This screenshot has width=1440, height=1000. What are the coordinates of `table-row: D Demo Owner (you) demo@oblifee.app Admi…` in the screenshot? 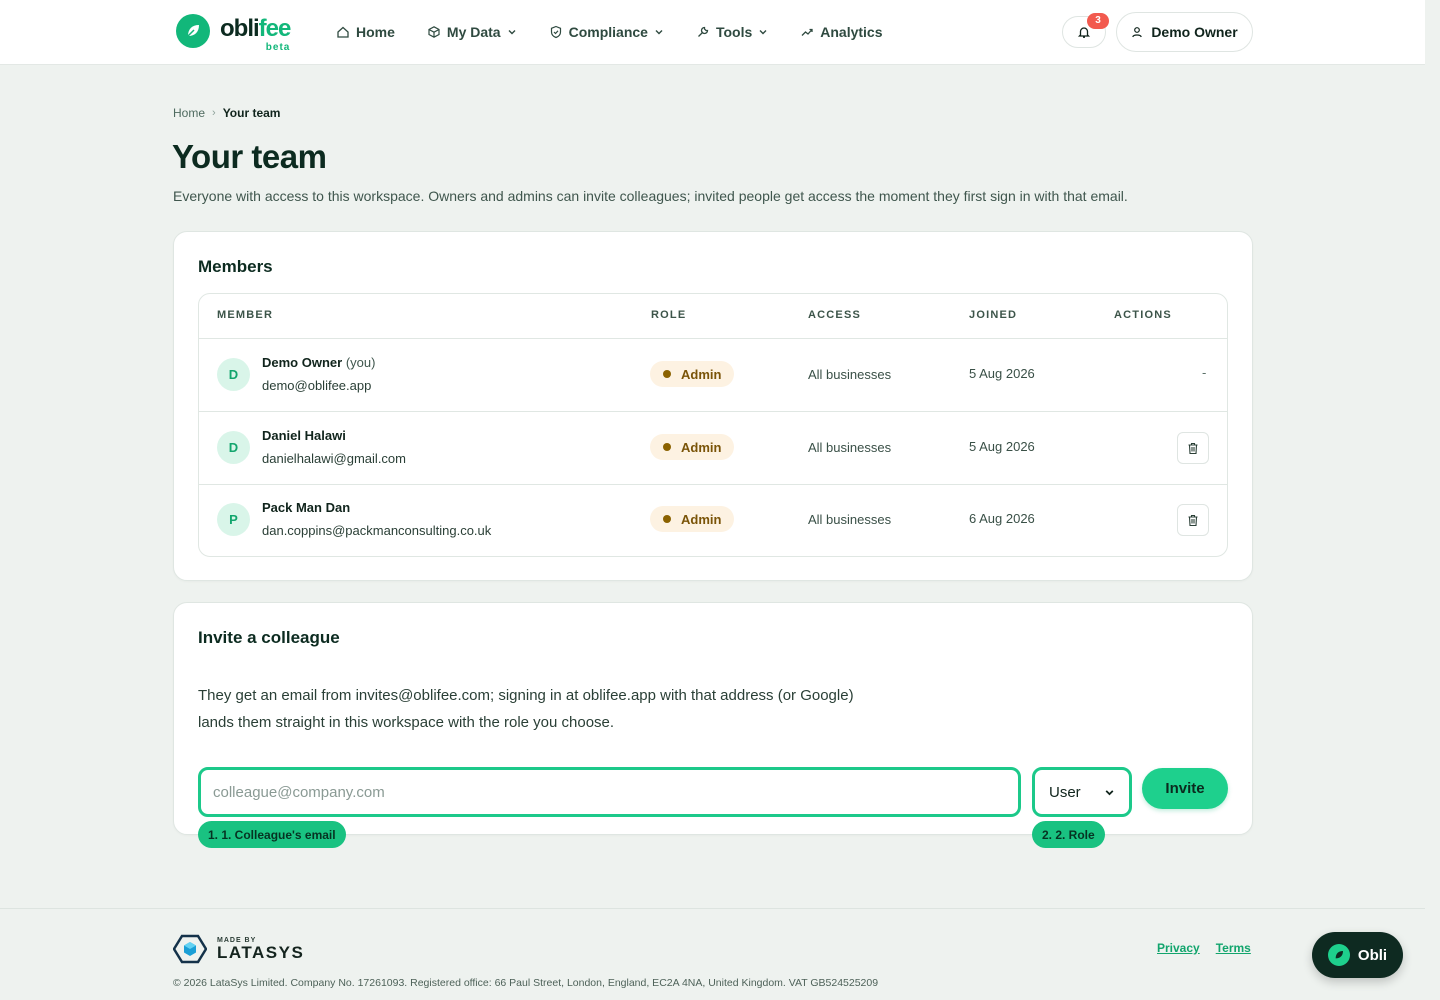 It's located at (713, 375).